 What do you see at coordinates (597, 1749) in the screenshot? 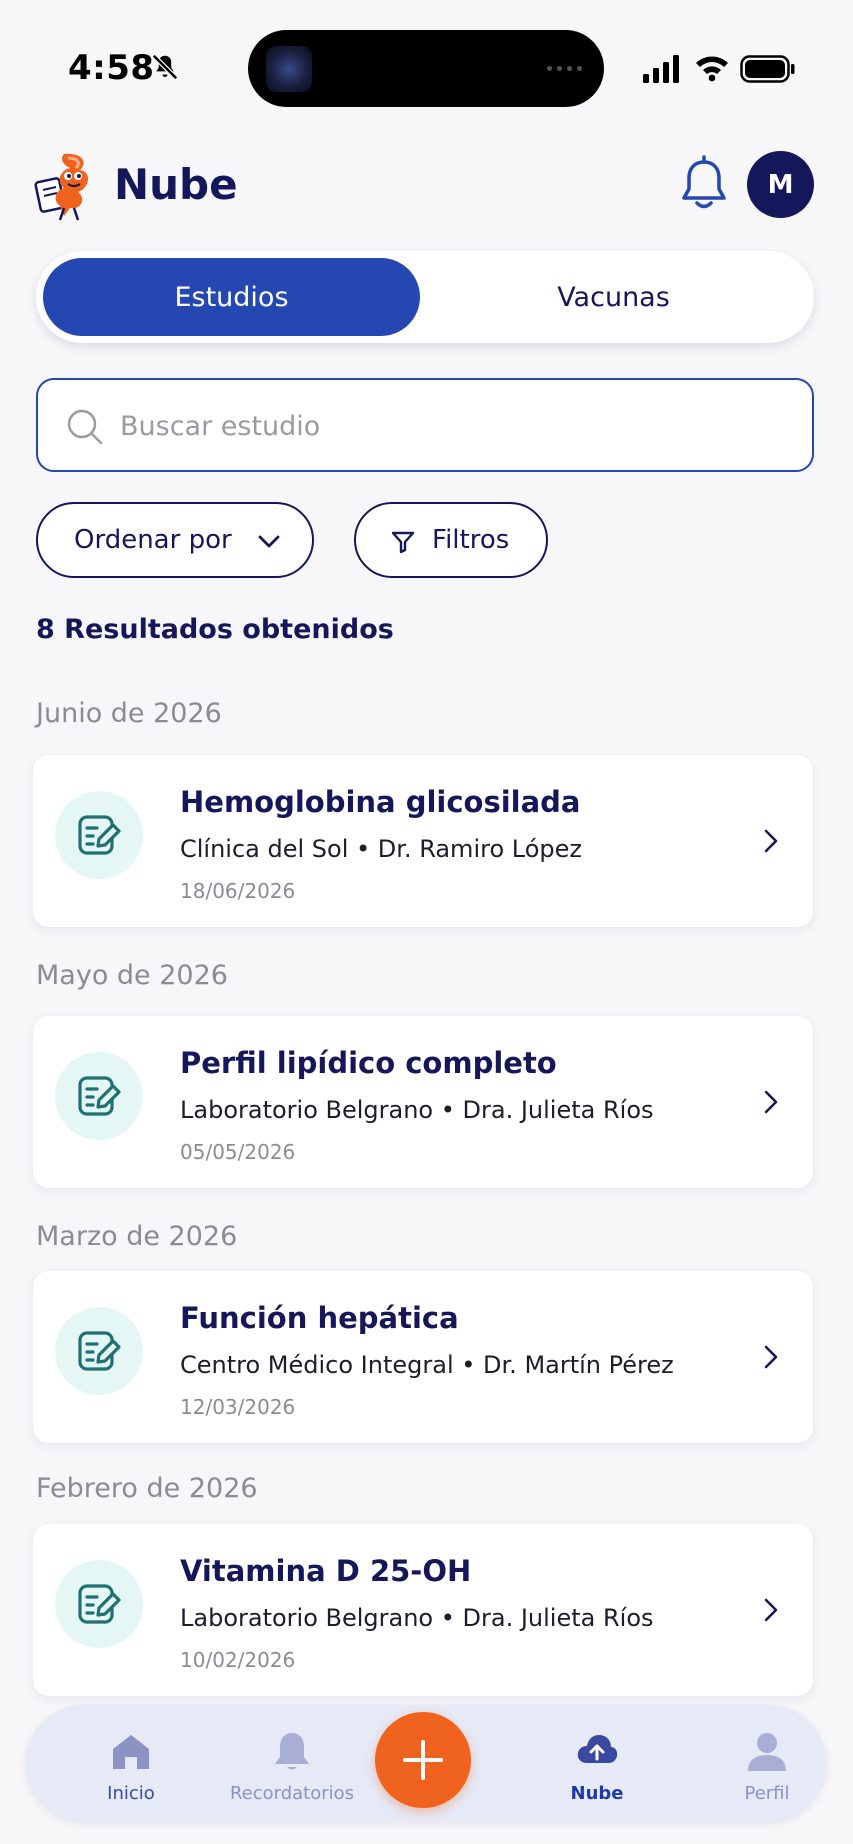
I see `cloud-upload-icon` at bounding box center [597, 1749].